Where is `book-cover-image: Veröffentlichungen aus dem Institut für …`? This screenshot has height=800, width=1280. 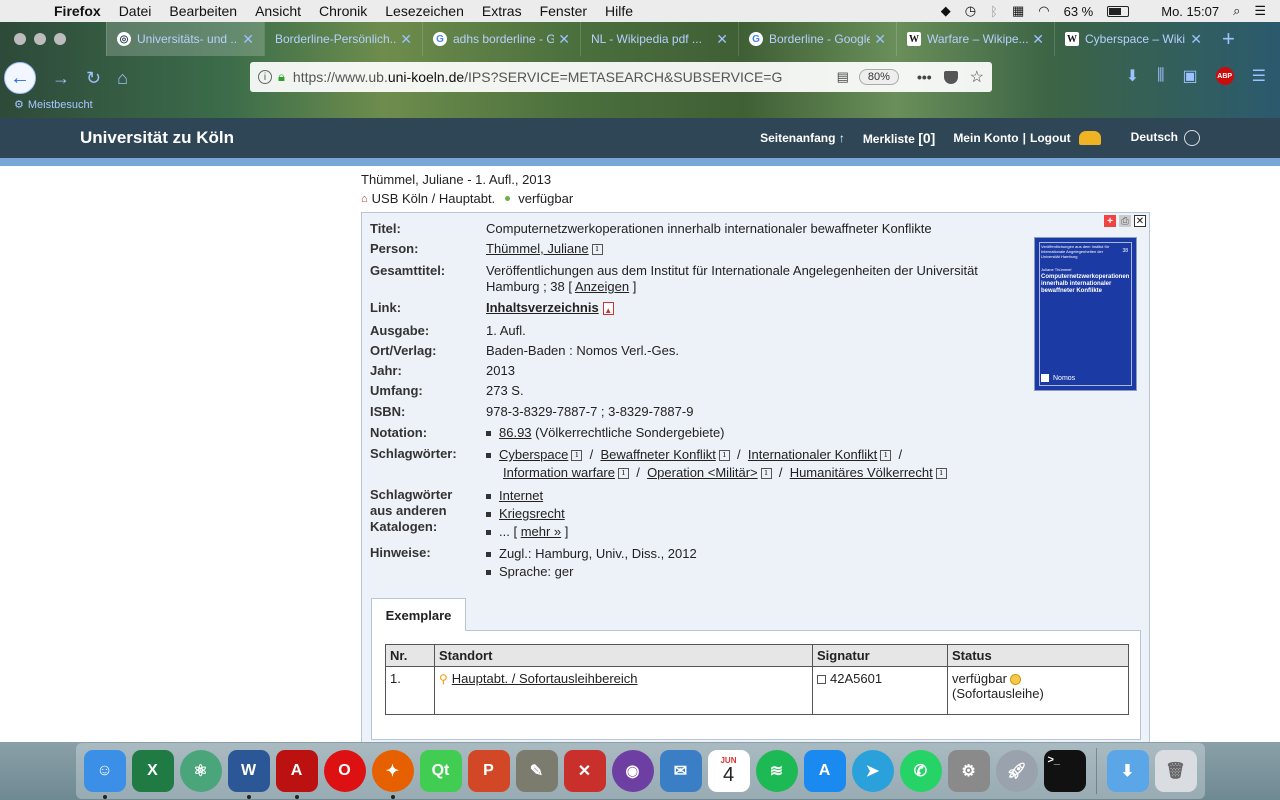
book-cover-image: Veröffentlichungen aus dem Institut für … is located at coordinates (1085, 314).